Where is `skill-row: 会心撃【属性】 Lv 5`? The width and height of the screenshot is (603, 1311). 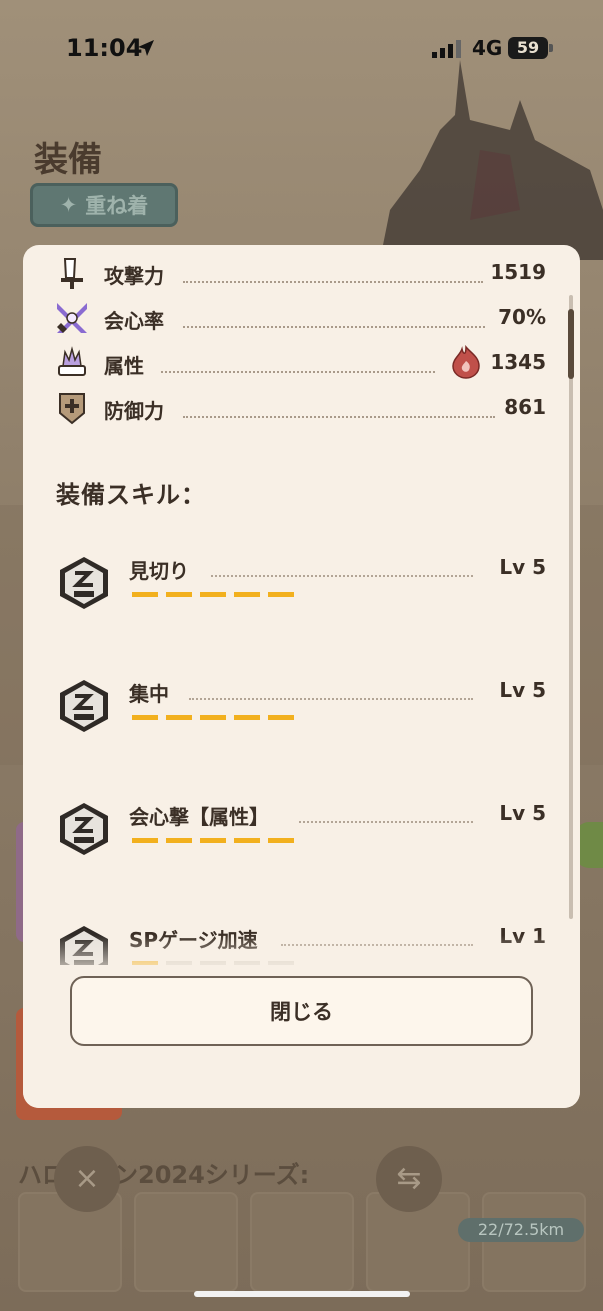 skill-row: 会心撃【属性】 Lv 5 is located at coordinates (301, 841).